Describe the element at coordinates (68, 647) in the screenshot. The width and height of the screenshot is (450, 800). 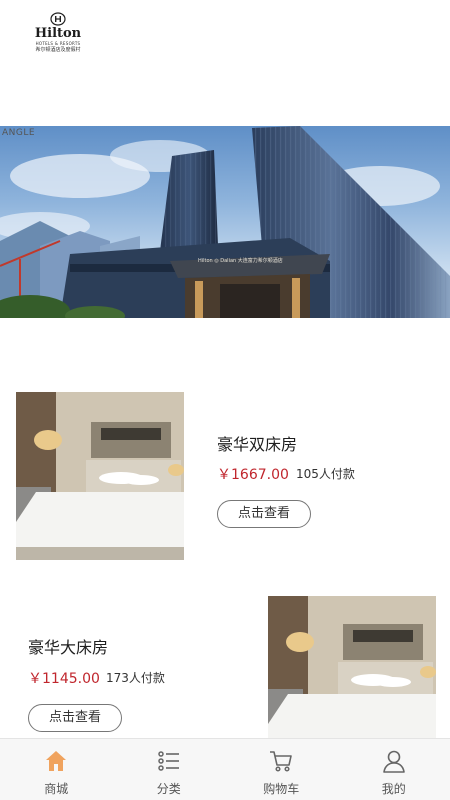
I see `room-title: 豪华大床房` at that location.